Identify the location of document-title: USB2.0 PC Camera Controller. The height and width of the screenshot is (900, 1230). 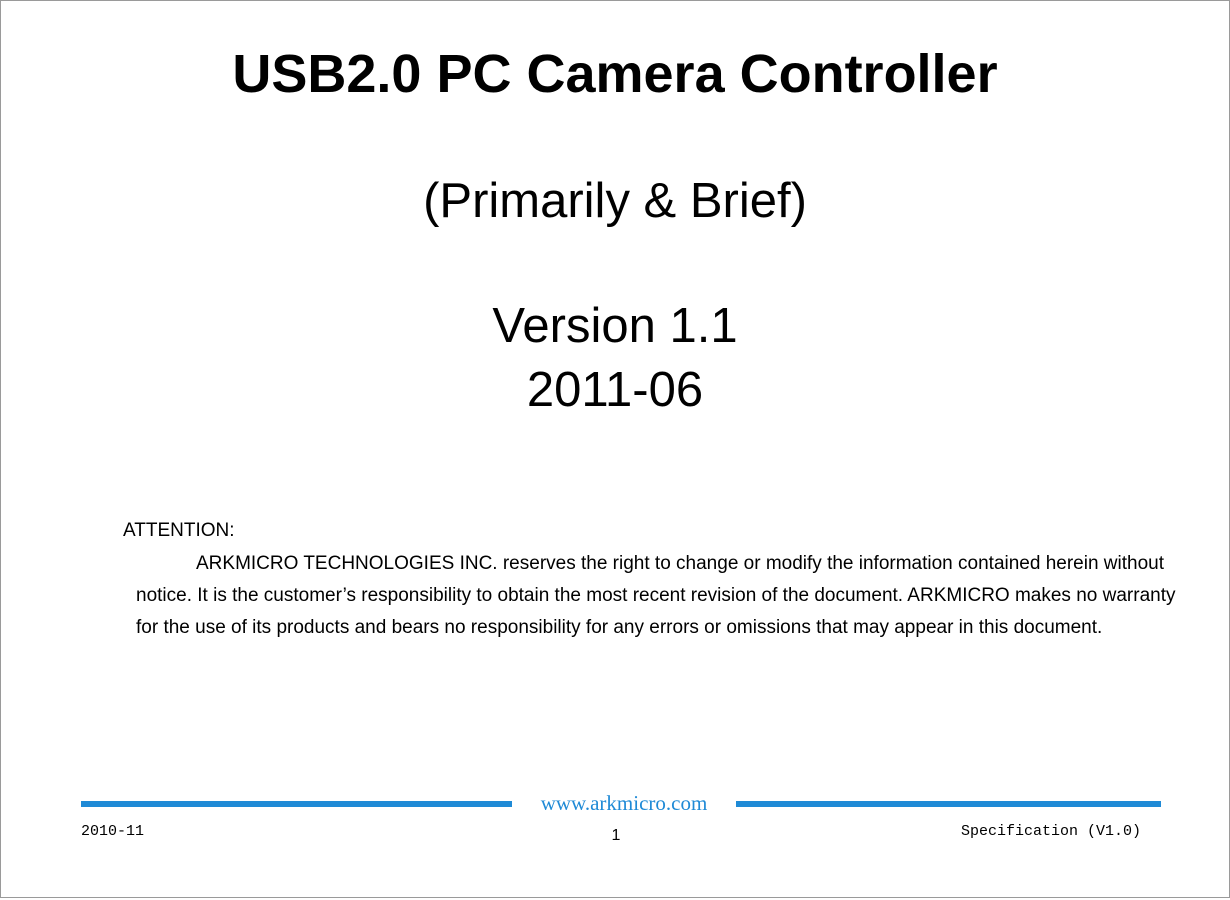
(615, 74).